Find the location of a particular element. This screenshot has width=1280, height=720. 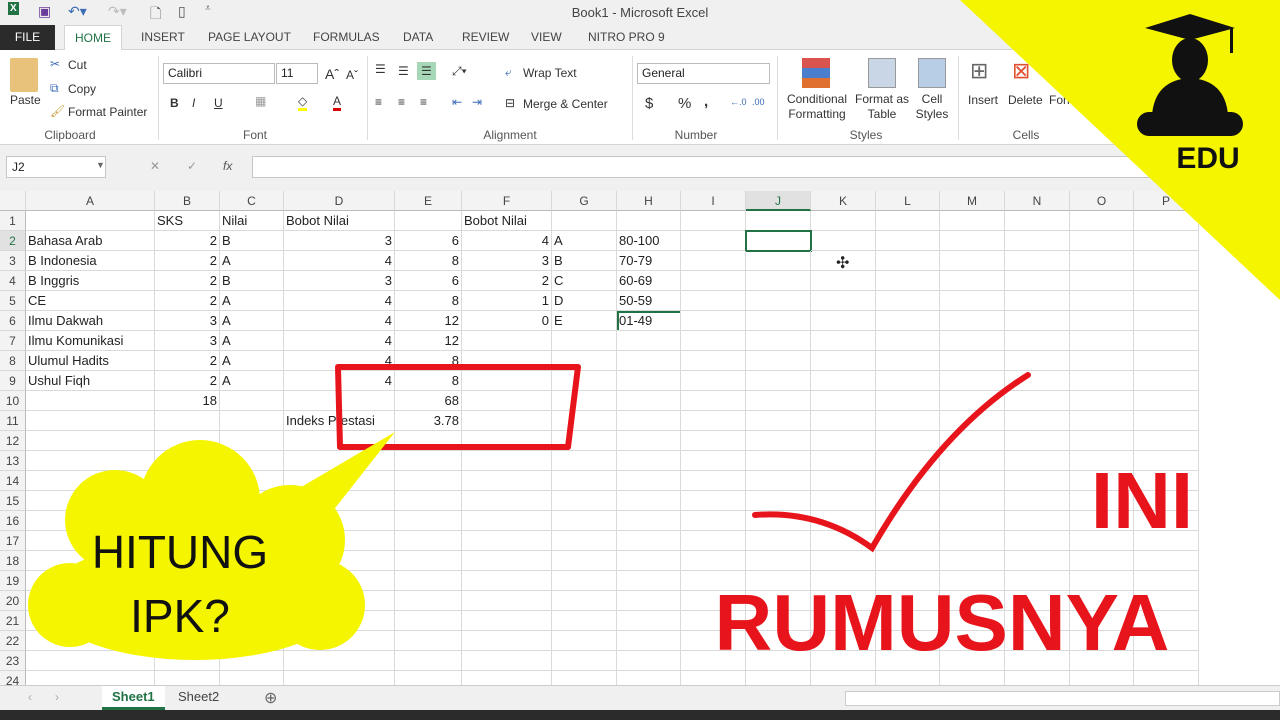

red-checkmark-icon is located at coordinates (891, 462).